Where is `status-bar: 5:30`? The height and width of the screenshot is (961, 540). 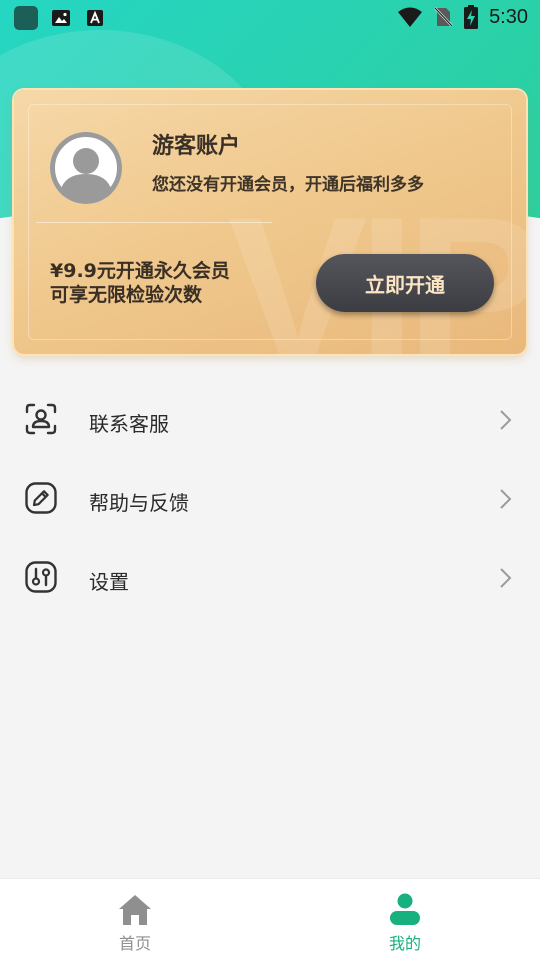
status-bar: 5:30 is located at coordinates (270, 18).